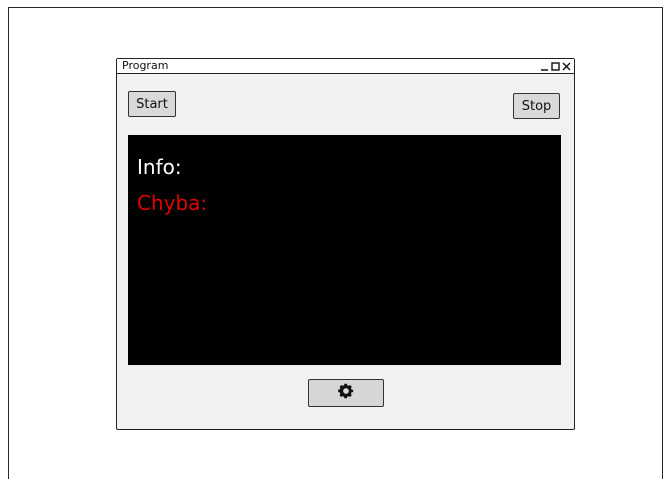 The image size is (671, 479). I want to click on window-title: Program, so click(145, 65).